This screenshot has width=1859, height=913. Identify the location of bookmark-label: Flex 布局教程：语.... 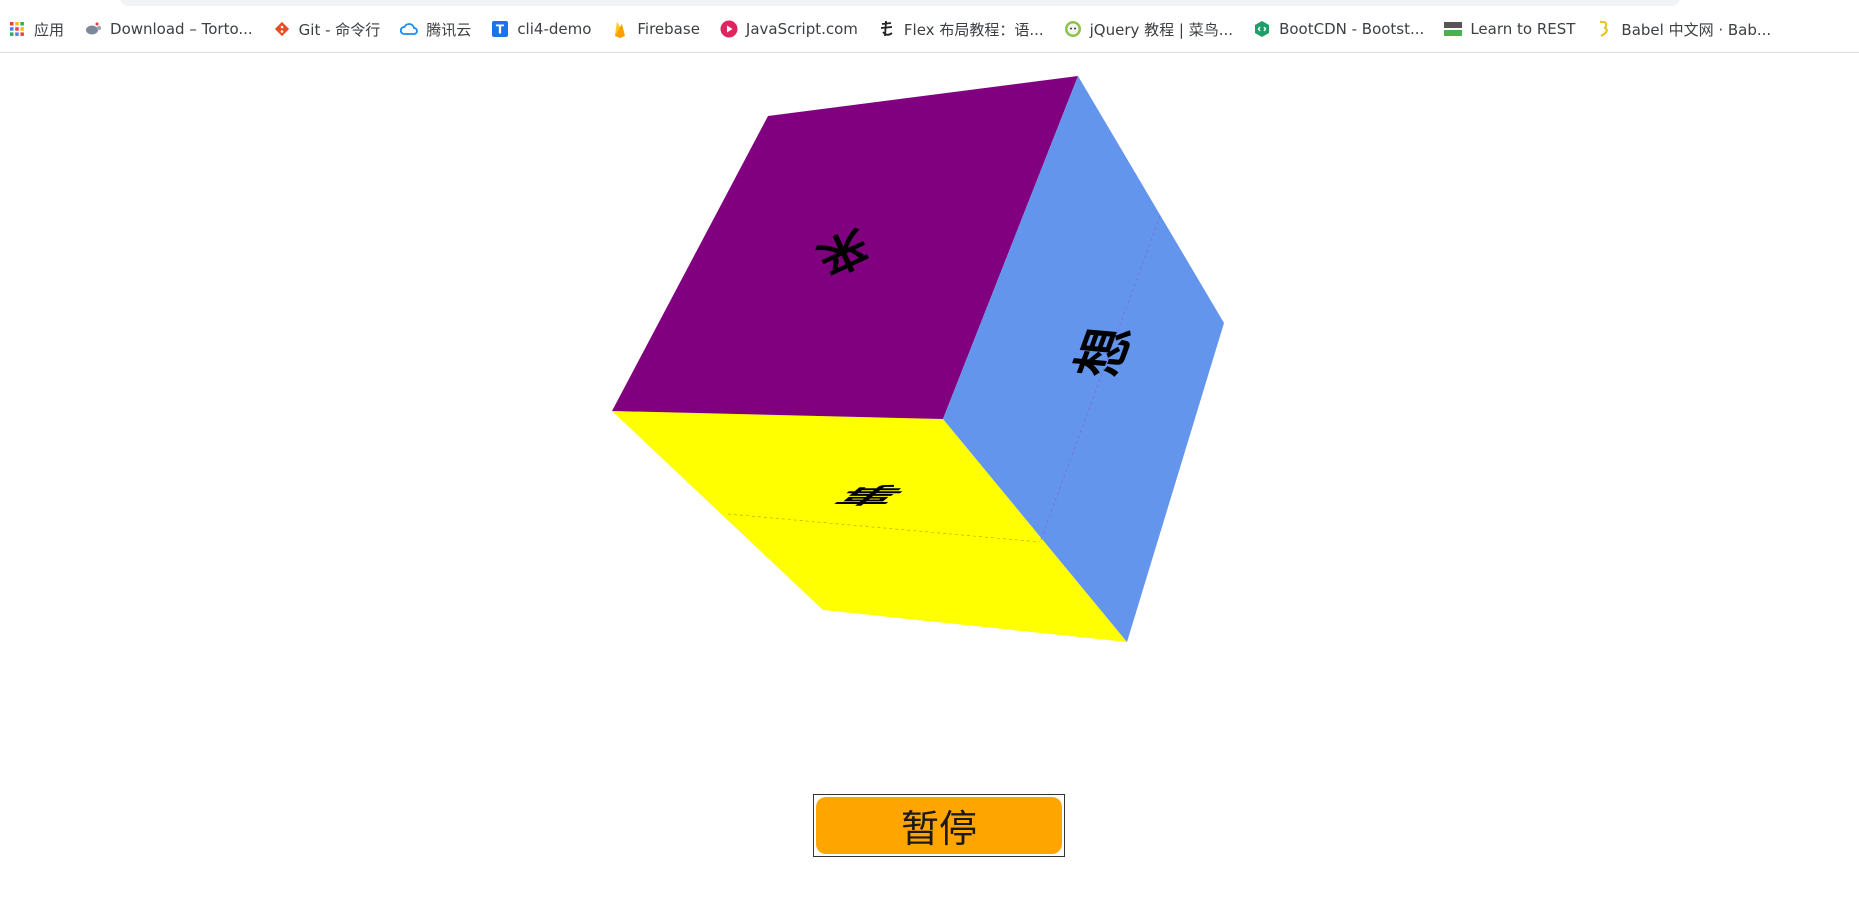
(973, 29).